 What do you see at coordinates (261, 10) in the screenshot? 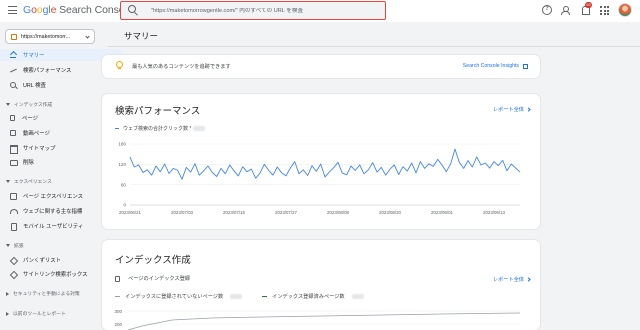
I see `url-inspection-input` at bounding box center [261, 10].